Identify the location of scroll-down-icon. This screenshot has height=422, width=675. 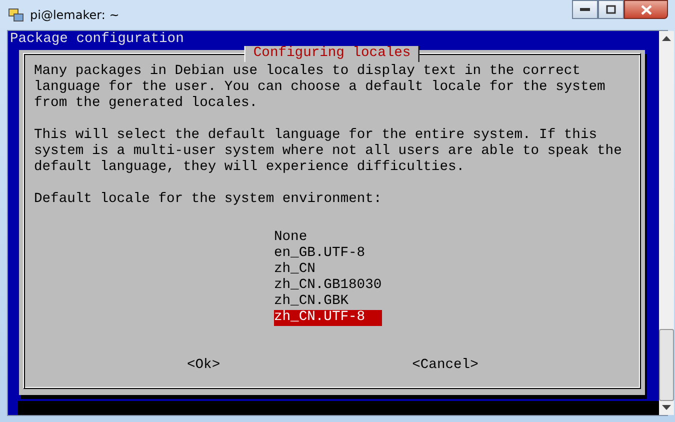
(667, 408).